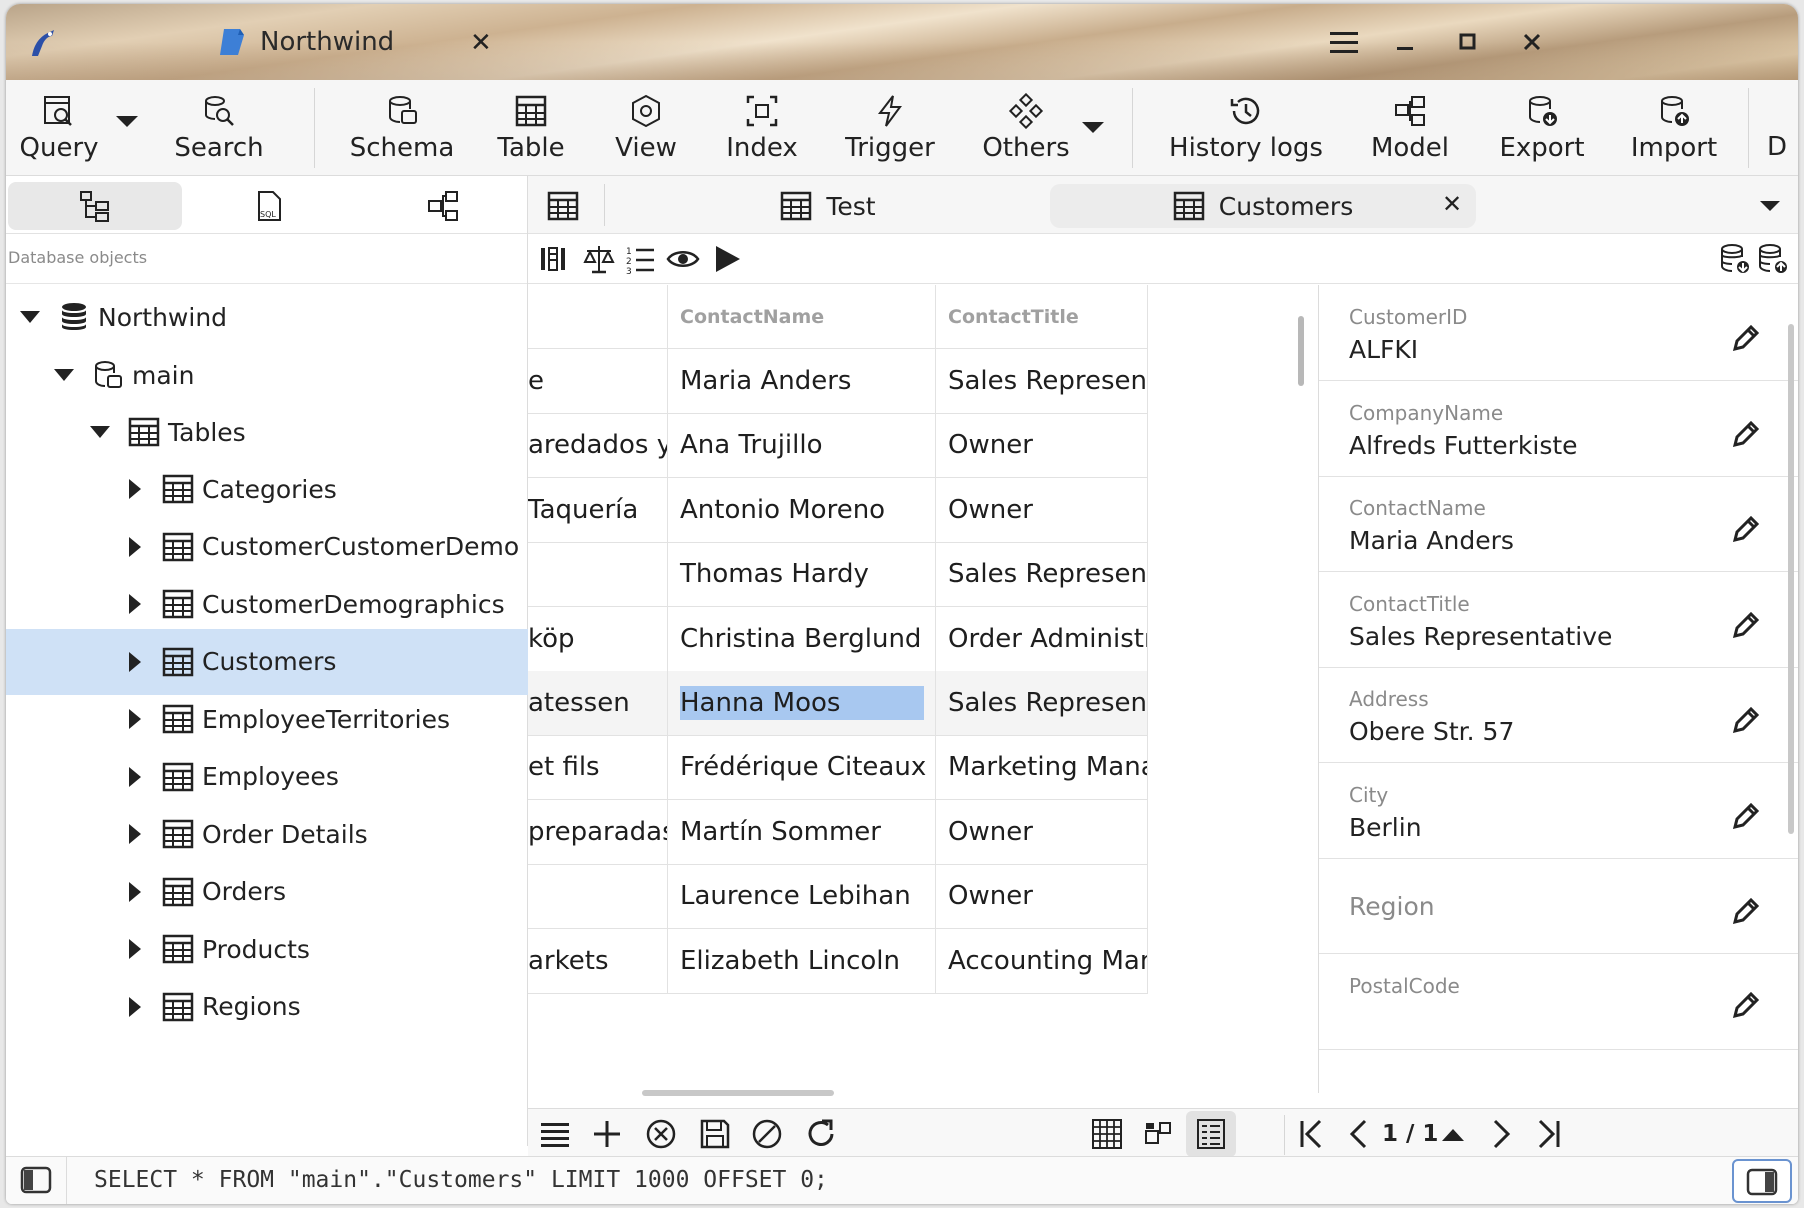  I want to click on maximize-icon, so click(1468, 42).